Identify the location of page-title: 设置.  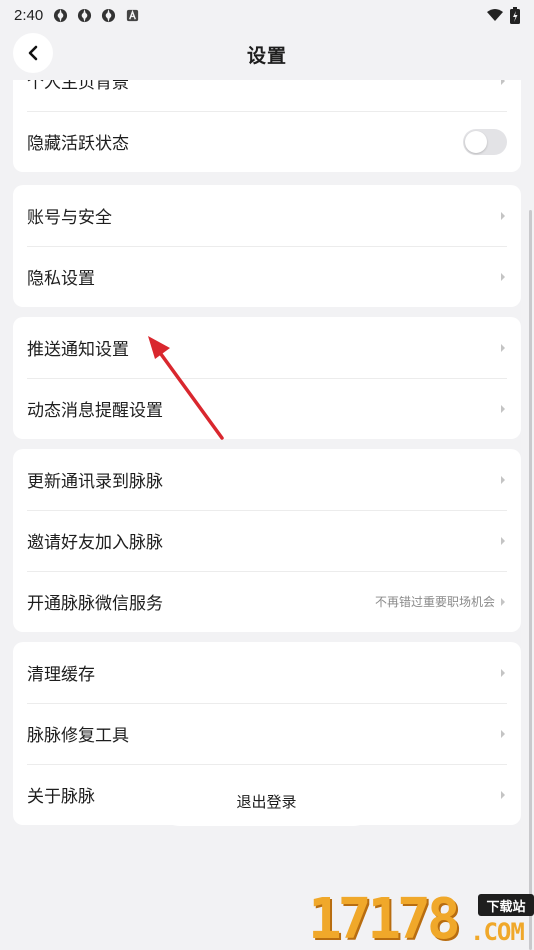
(266, 55).